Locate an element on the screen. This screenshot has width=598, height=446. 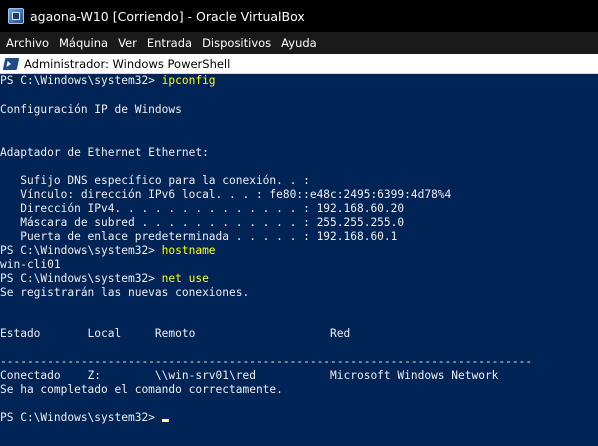
output-line: Configuración IP de Windows is located at coordinates (91, 109).